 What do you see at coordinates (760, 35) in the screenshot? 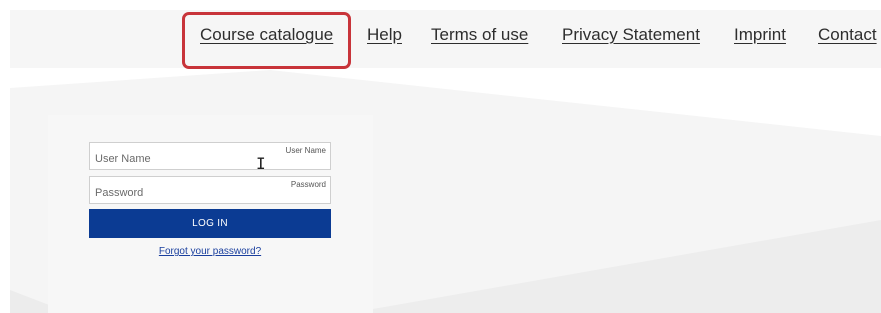
I see `nav-link-imprint: Imprint` at bounding box center [760, 35].